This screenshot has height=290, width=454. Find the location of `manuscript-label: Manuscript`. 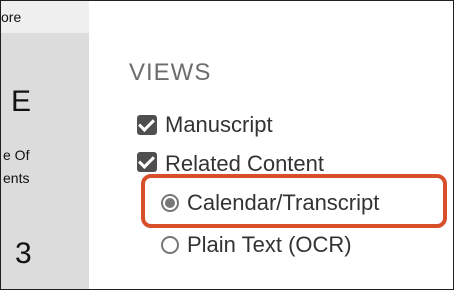

manuscript-label: Manuscript is located at coordinates (219, 125).